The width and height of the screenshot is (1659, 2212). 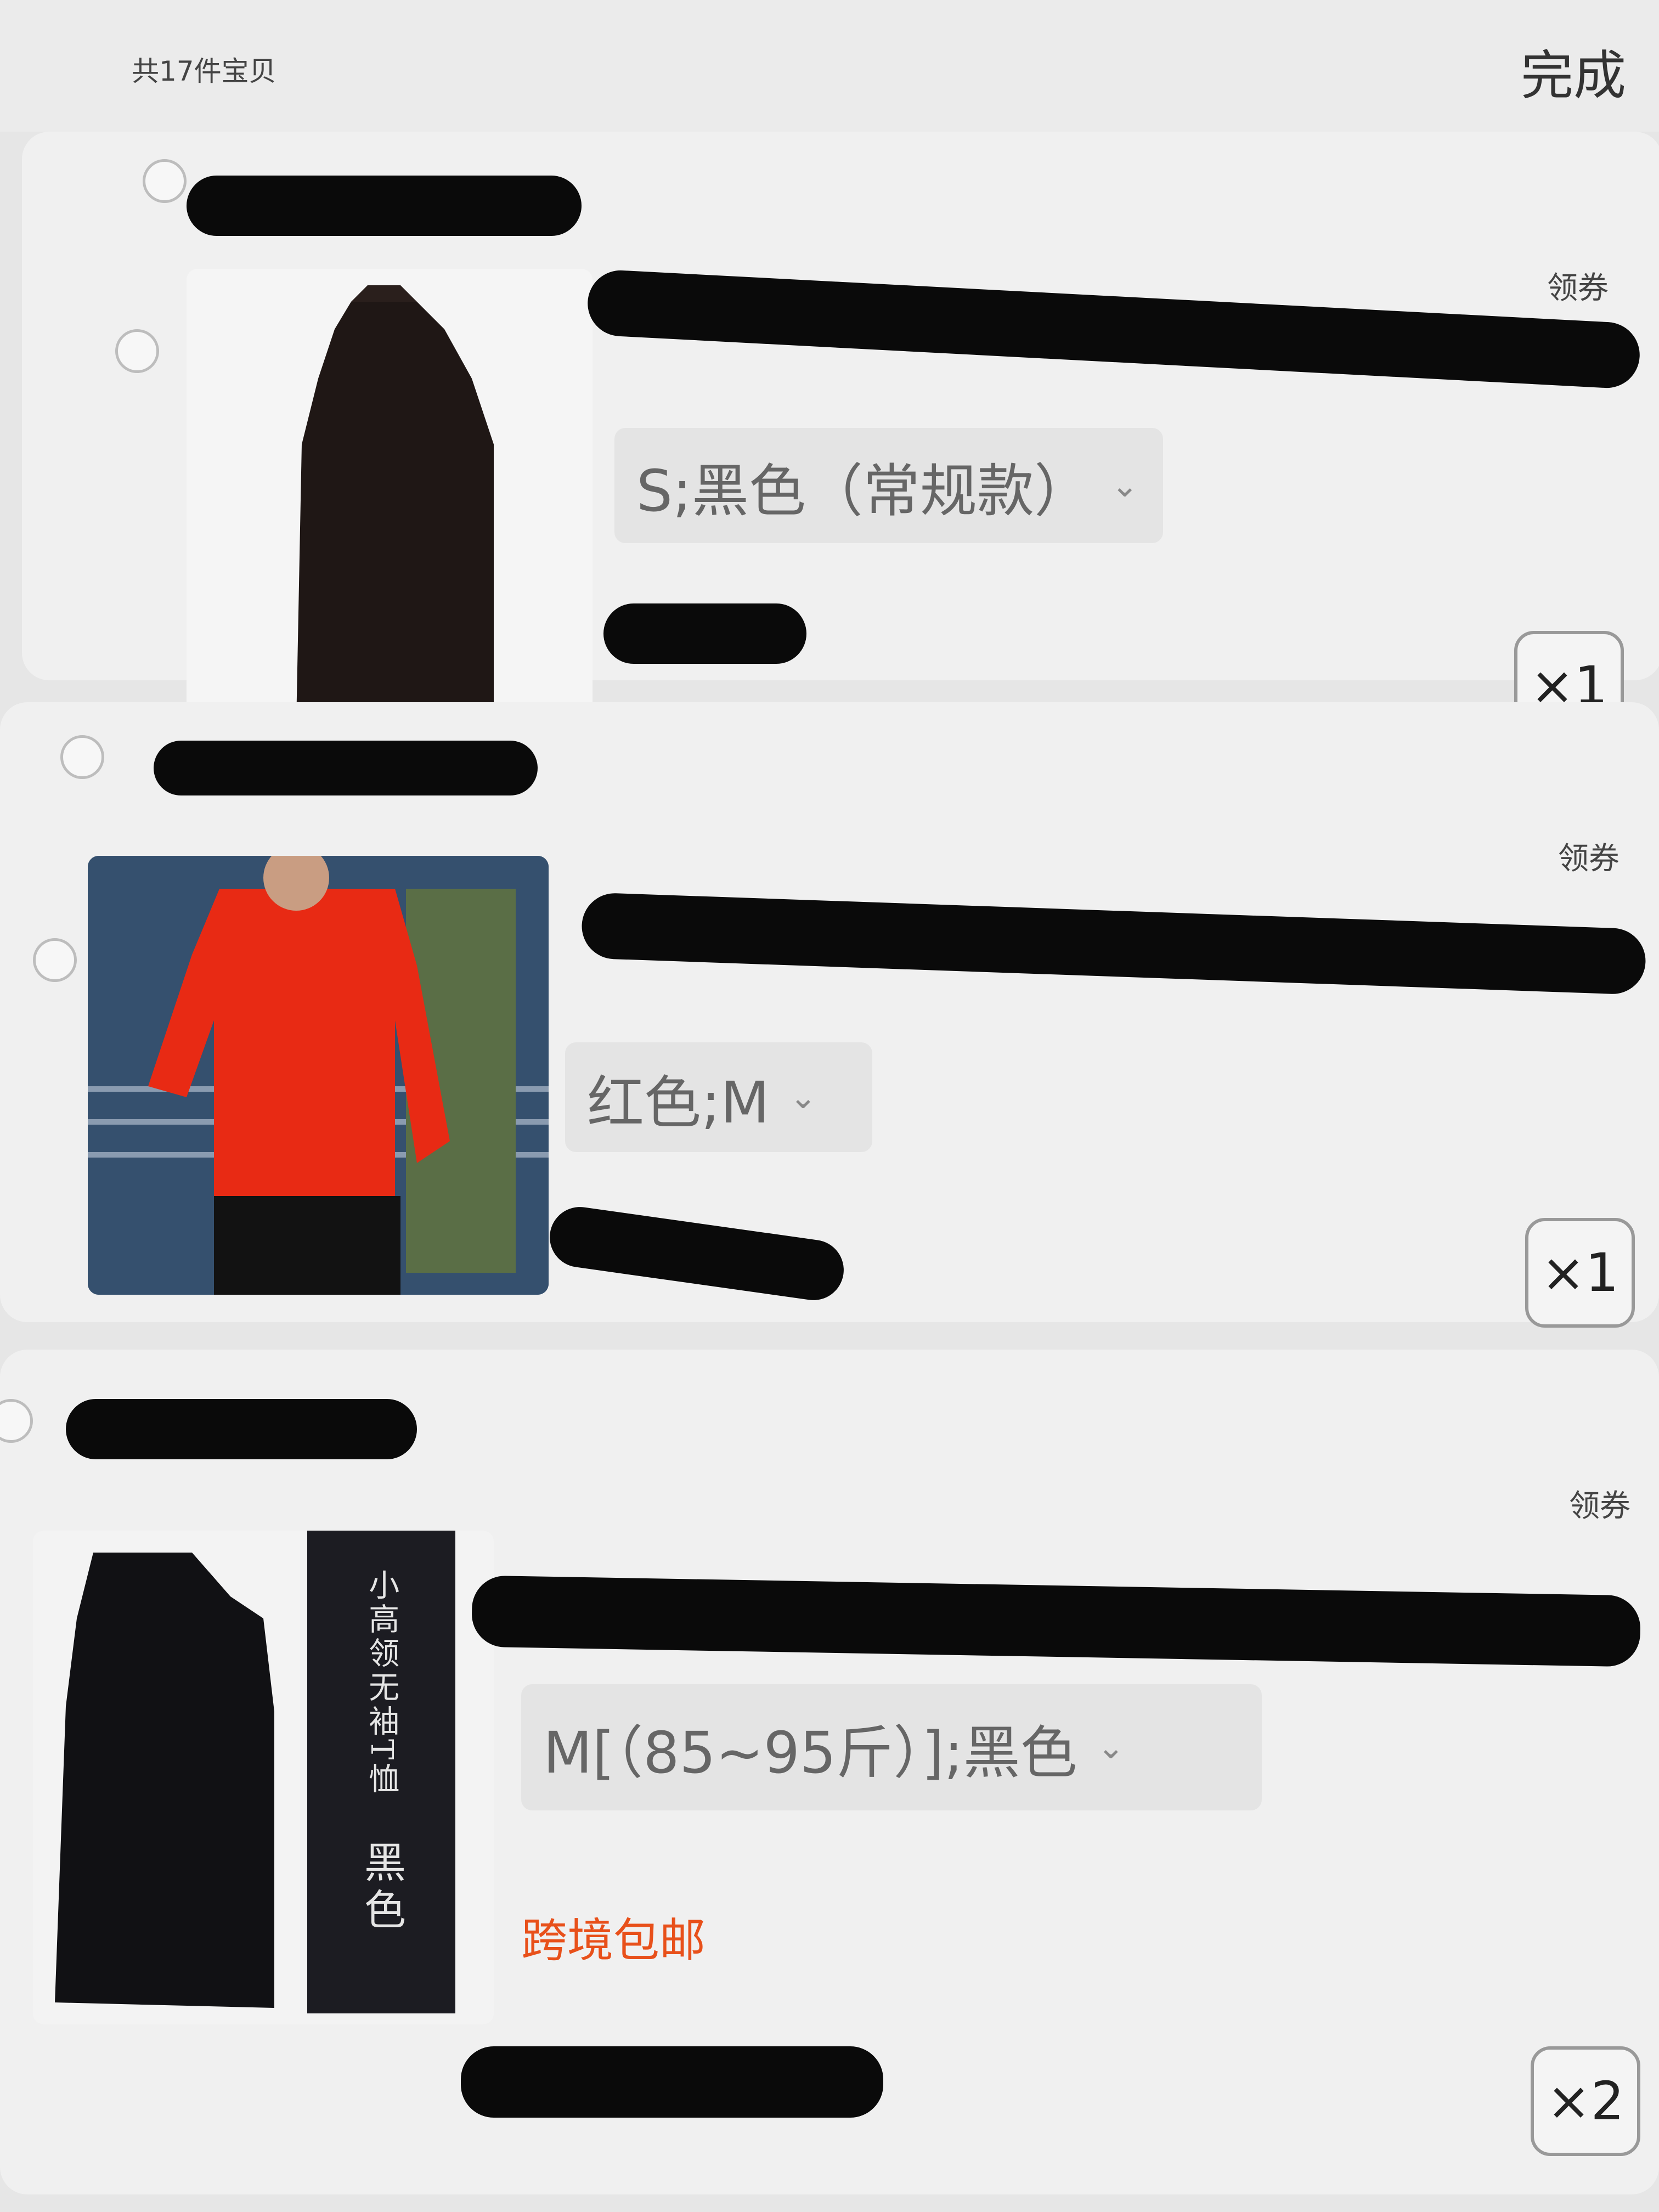 What do you see at coordinates (613, 1940) in the screenshot?
I see `shipping-badge: 跨境包邮` at bounding box center [613, 1940].